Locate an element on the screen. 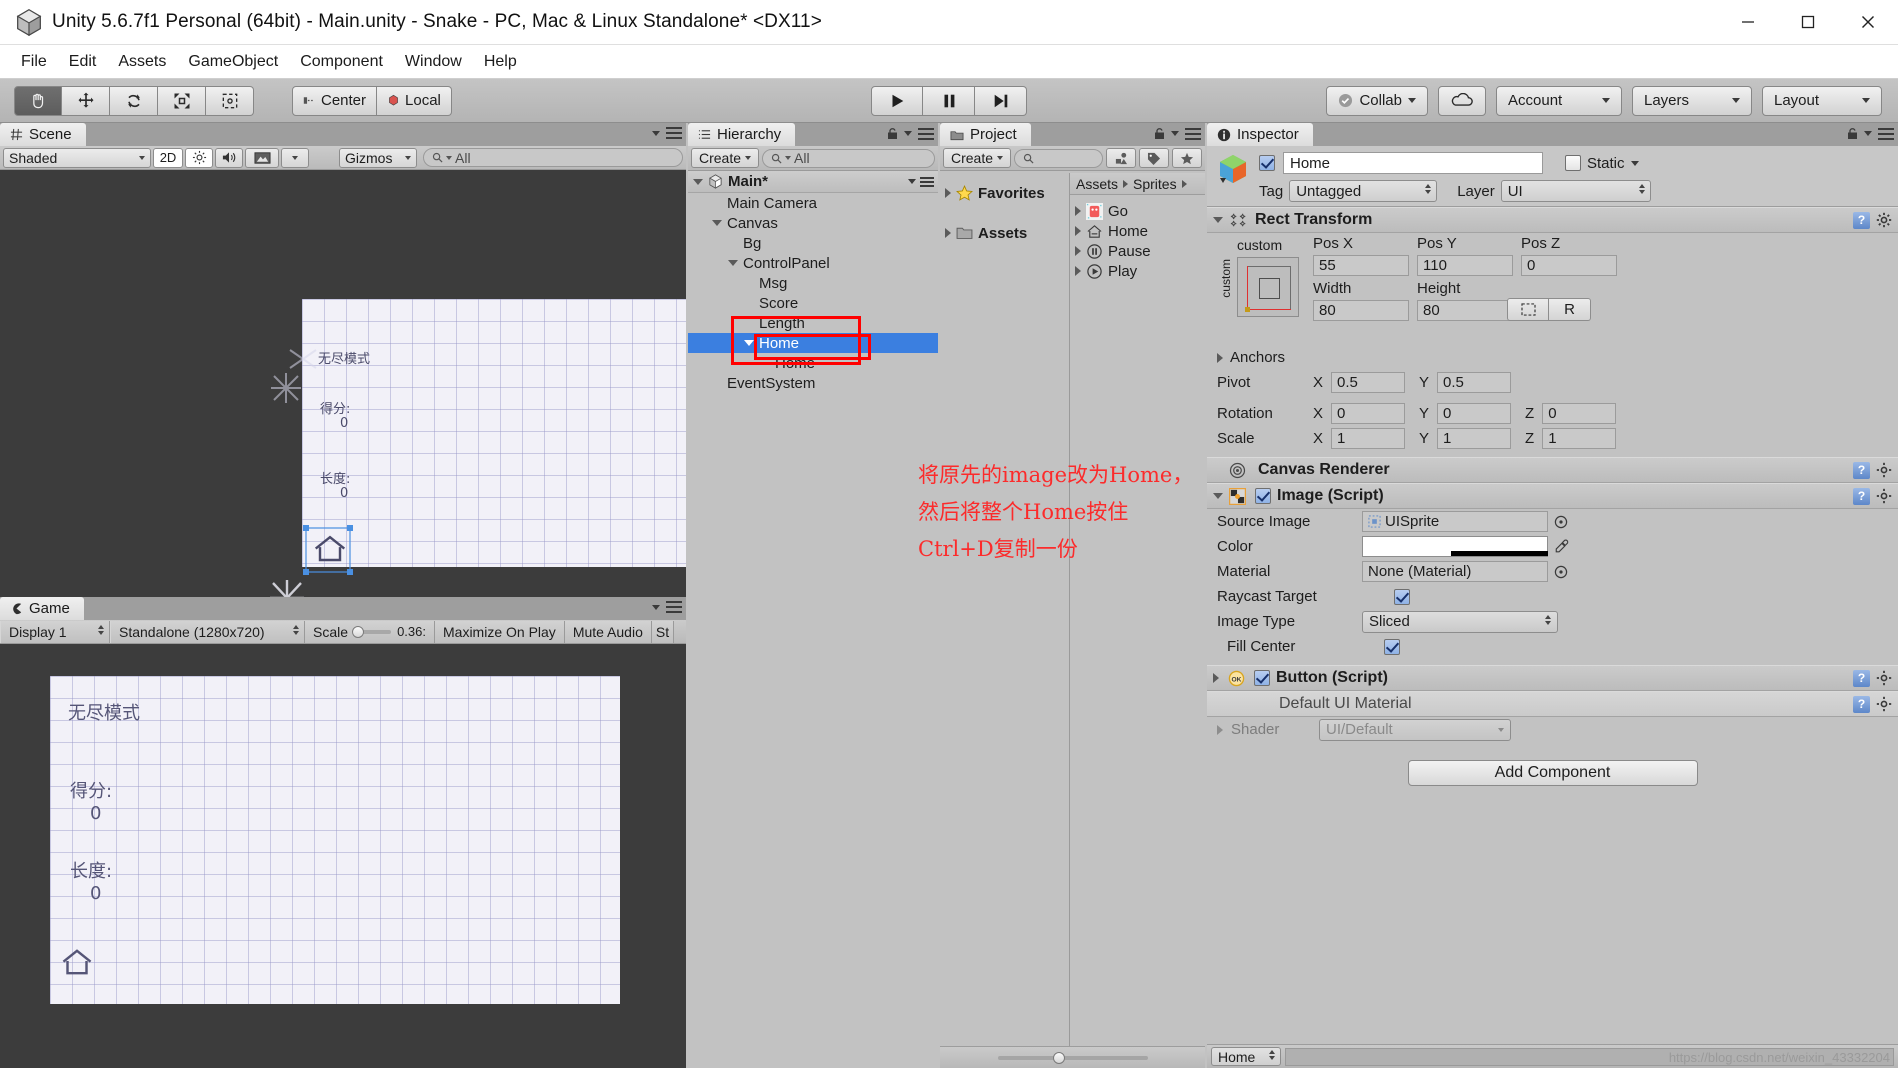 The width and height of the screenshot is (1898, 1068). hierarchy-item-length: Length is located at coordinates (813, 323).